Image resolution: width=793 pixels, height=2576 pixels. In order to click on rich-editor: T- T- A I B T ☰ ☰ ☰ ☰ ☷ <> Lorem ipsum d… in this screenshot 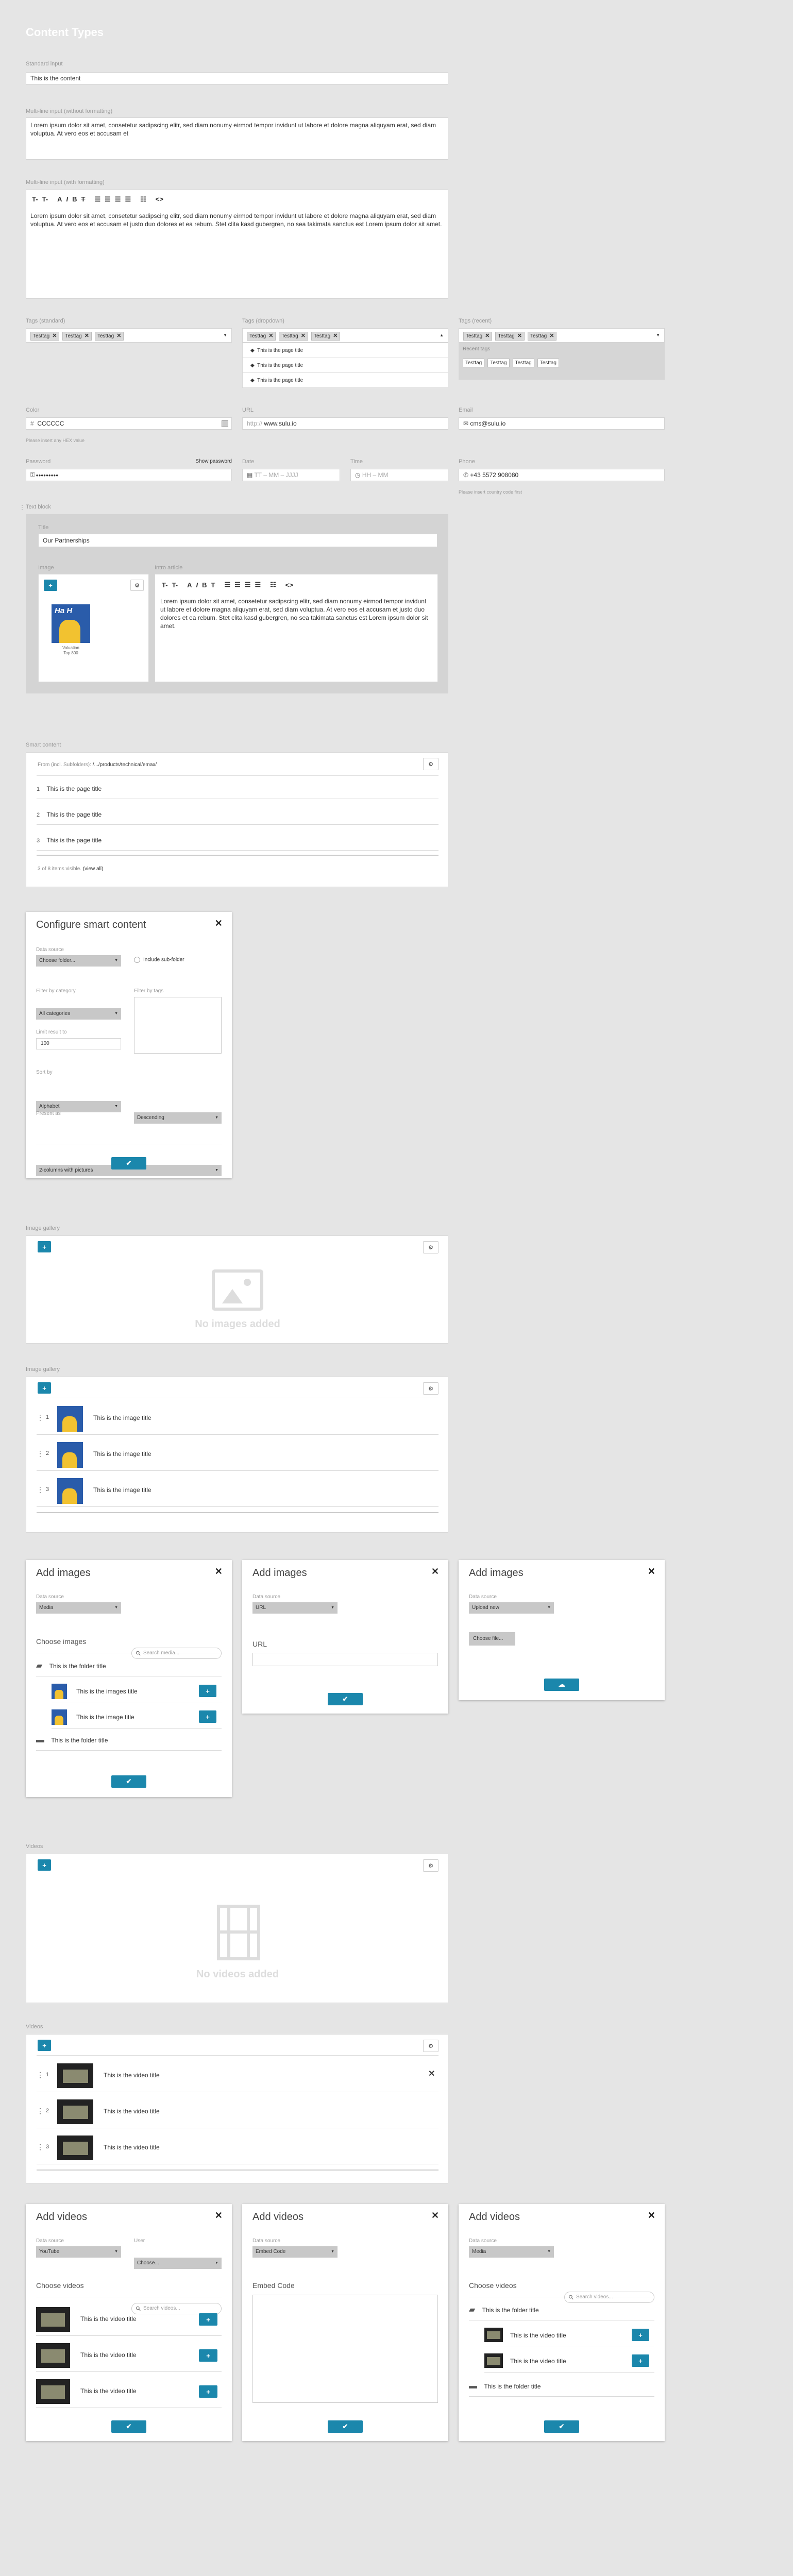, I will do `click(237, 244)`.